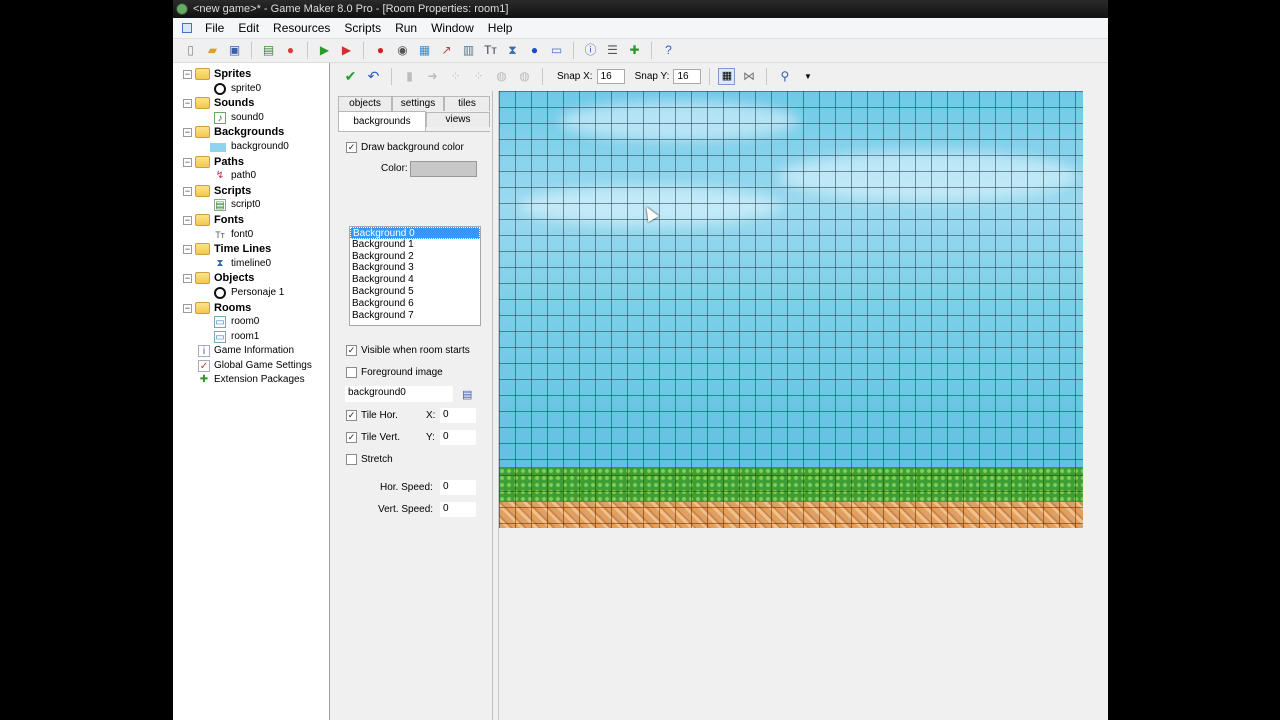  What do you see at coordinates (467, 394) in the screenshot?
I see `select-resource-icon: ▤` at bounding box center [467, 394].